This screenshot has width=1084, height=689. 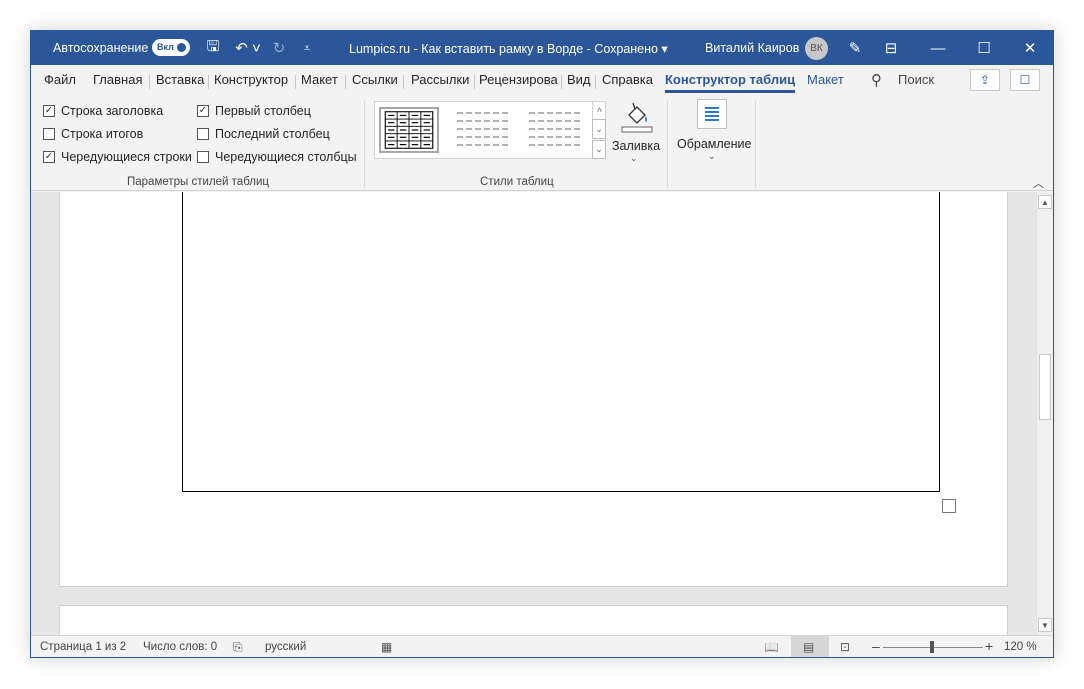 I want to click on header-row-checkbox: ✓ Строка заголовка, so click(x=103, y=111).